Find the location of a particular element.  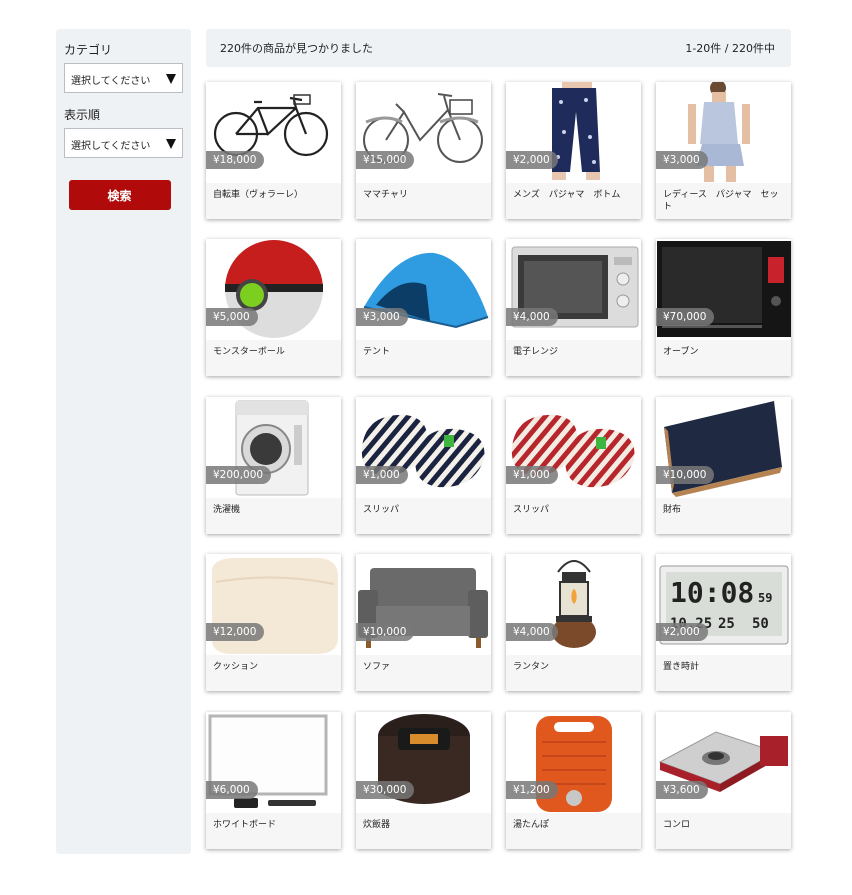

product-card: ¥15,000 ママチャリ is located at coordinates (423, 150).